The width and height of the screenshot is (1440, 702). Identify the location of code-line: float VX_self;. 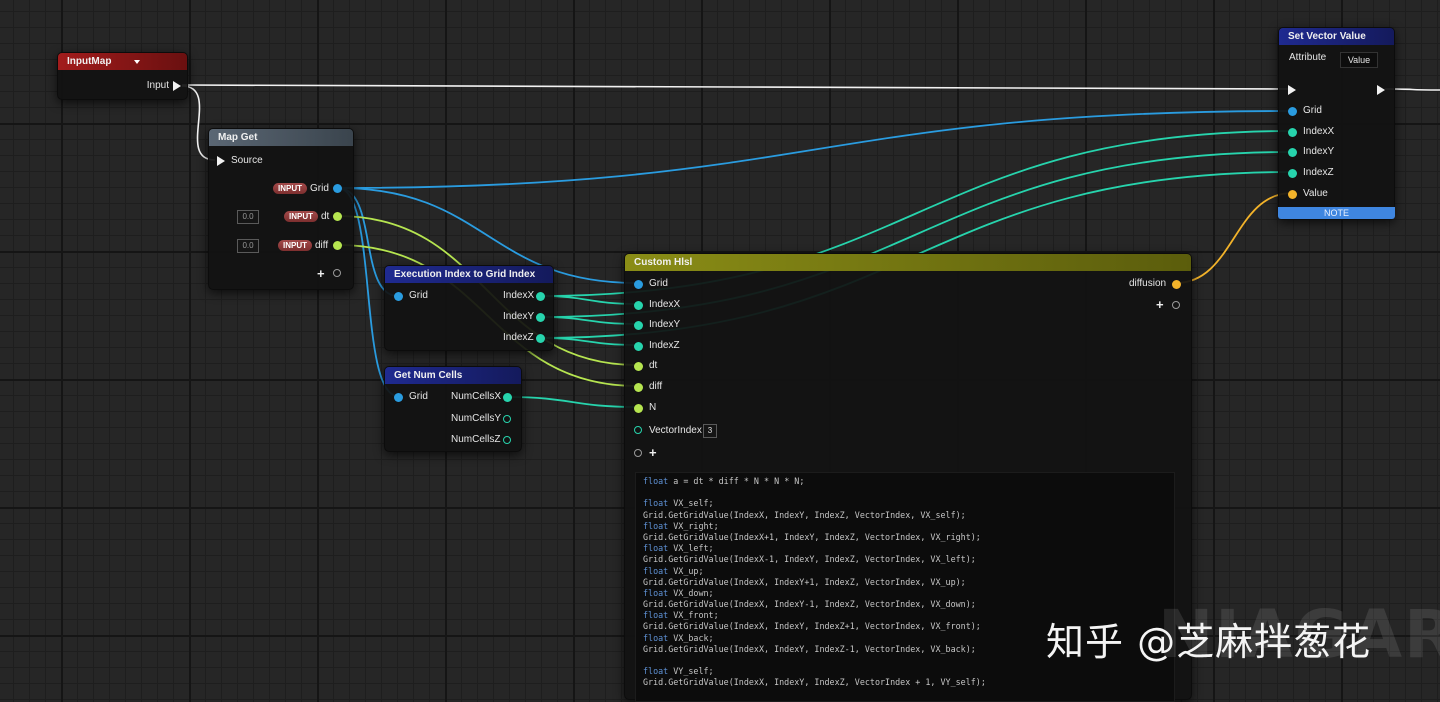
(678, 503).